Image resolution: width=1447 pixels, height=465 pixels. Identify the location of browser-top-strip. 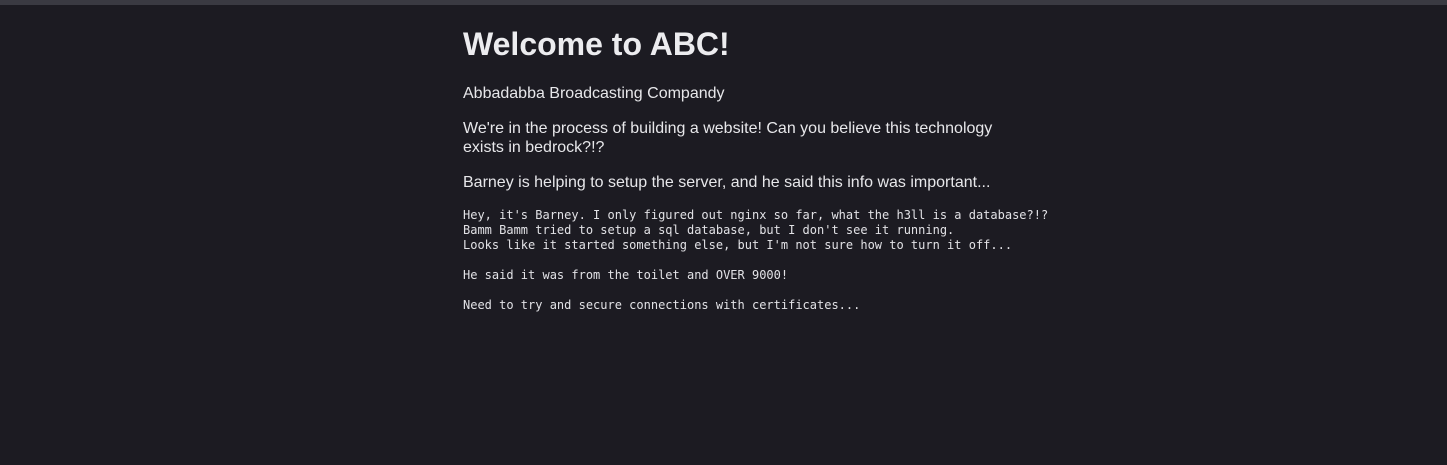
(723, 2).